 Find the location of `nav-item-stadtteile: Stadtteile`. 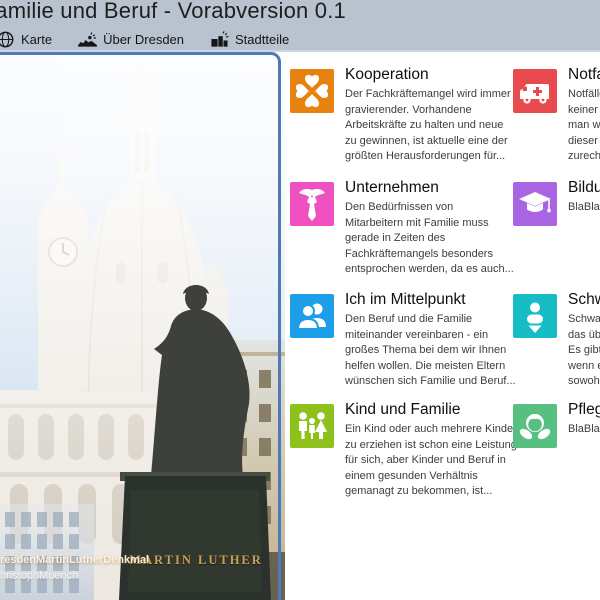

nav-item-stadtteile: Stadtteile is located at coordinates (249, 39).